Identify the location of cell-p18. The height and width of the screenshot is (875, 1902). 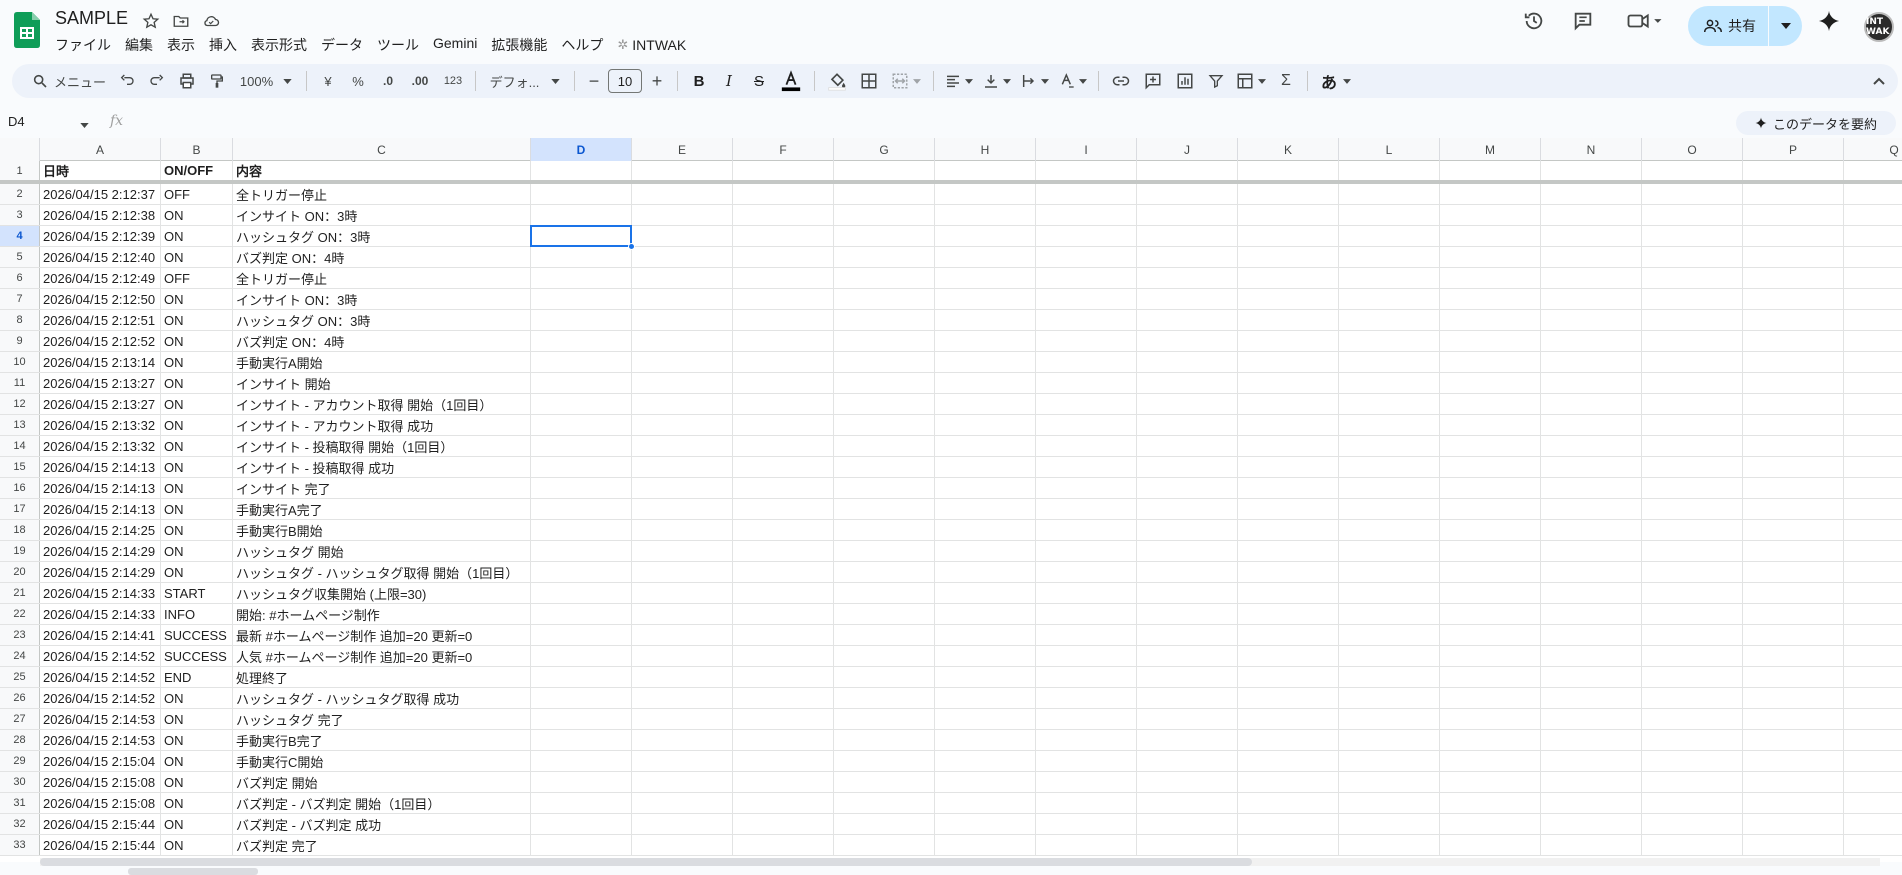
(1793, 530).